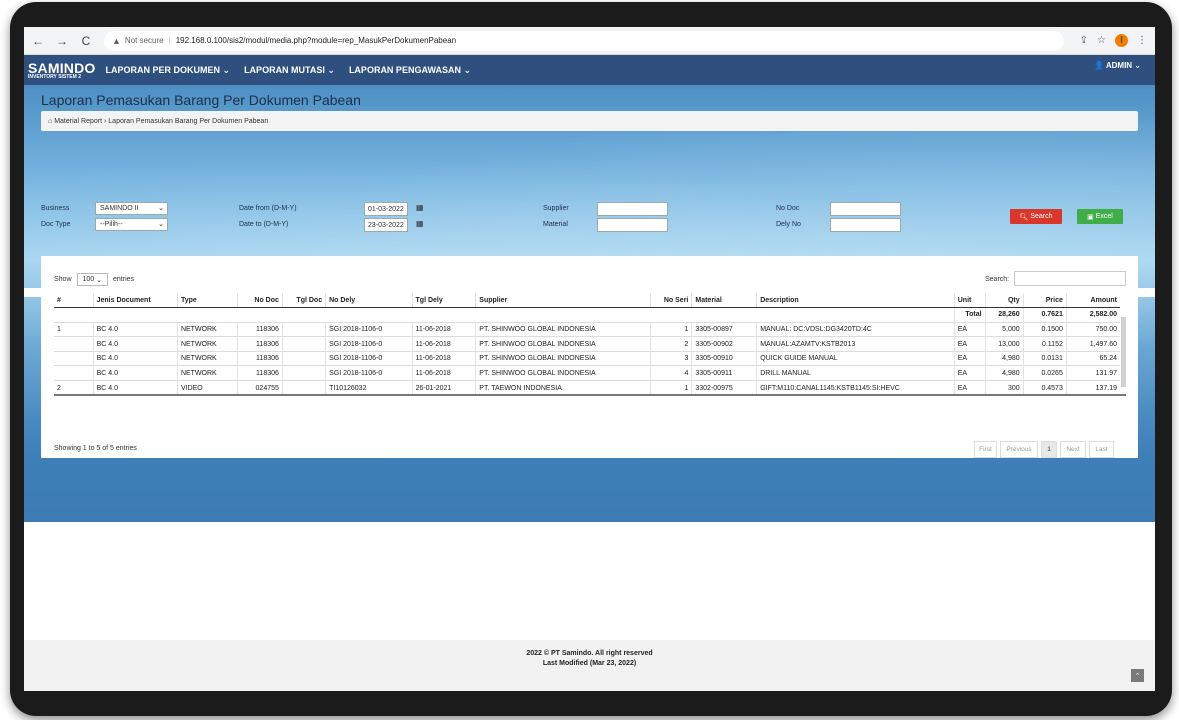  Describe the element at coordinates (1123, 352) in the screenshot. I see `table-scrollbar` at that location.